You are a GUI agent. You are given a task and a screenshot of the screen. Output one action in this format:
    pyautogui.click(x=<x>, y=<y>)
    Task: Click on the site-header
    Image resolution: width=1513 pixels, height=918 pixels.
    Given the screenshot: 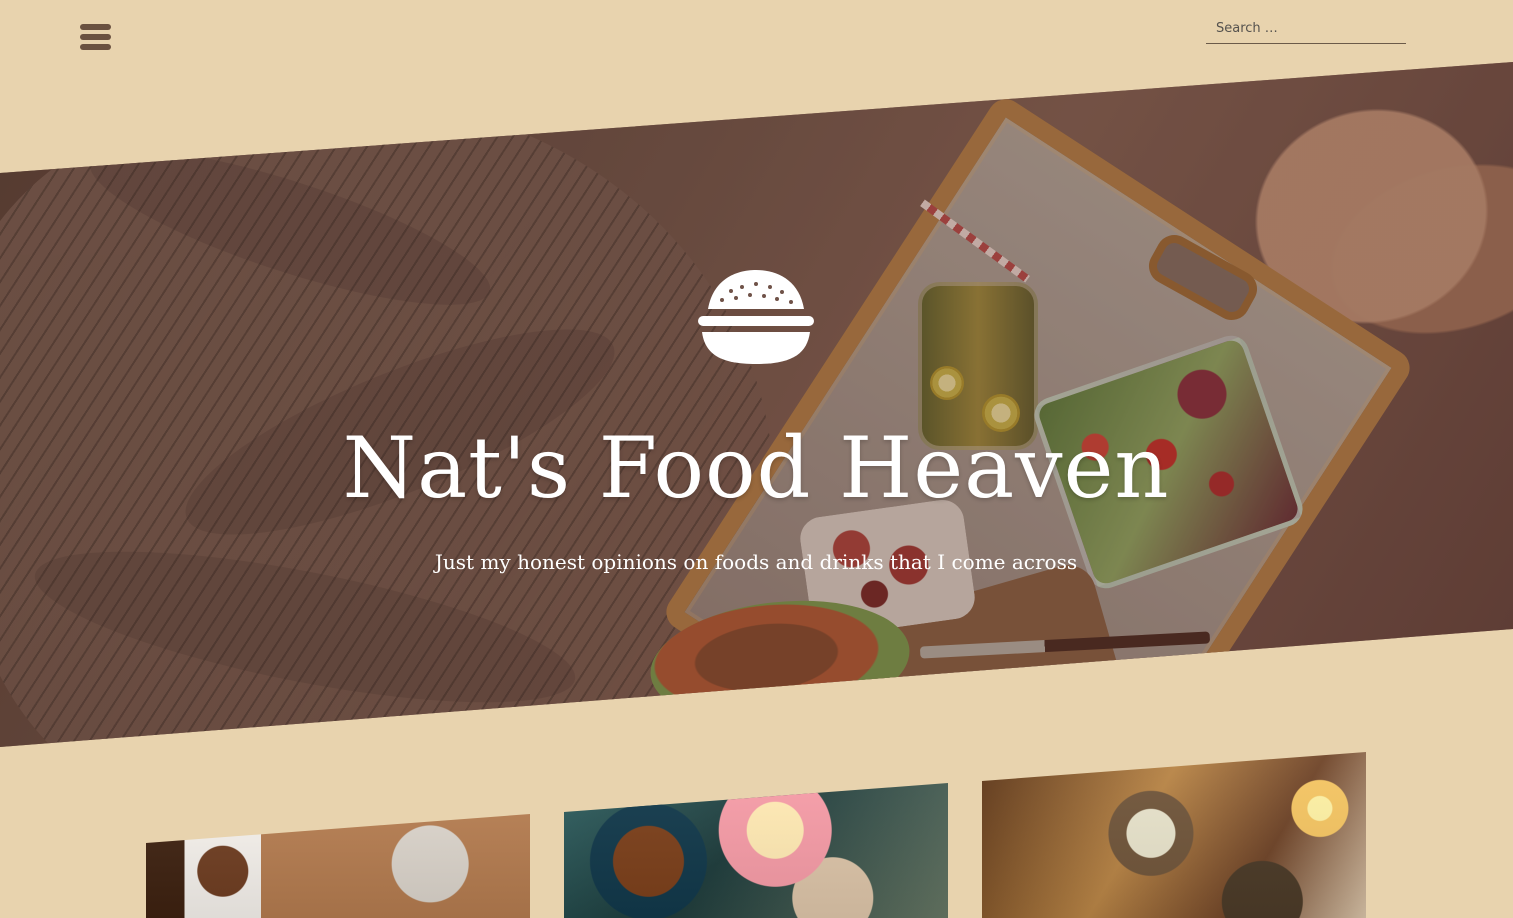 What is the action you would take?
    pyautogui.click(x=756, y=31)
    